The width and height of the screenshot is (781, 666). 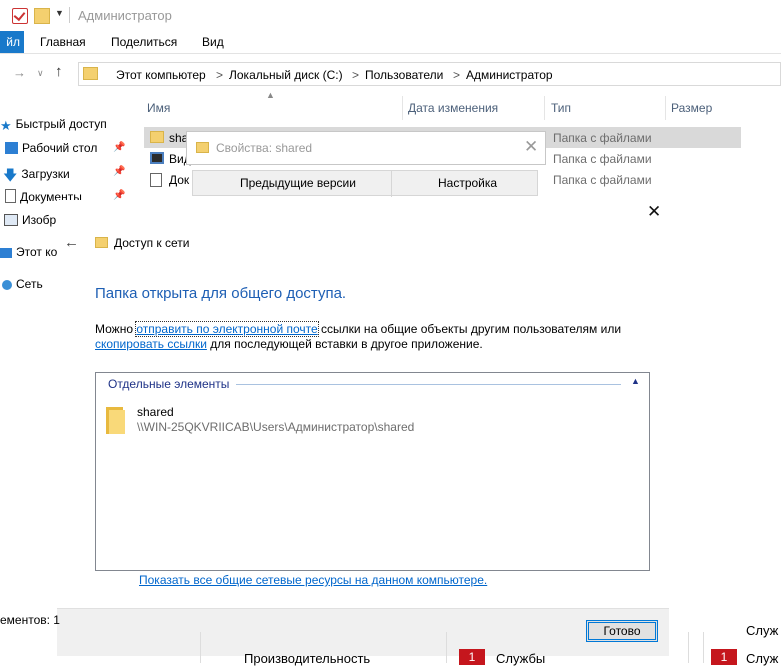 I want to click on background-window-fragment: Производительность 1 Службы 1 Служ, so click(x=390, y=649).